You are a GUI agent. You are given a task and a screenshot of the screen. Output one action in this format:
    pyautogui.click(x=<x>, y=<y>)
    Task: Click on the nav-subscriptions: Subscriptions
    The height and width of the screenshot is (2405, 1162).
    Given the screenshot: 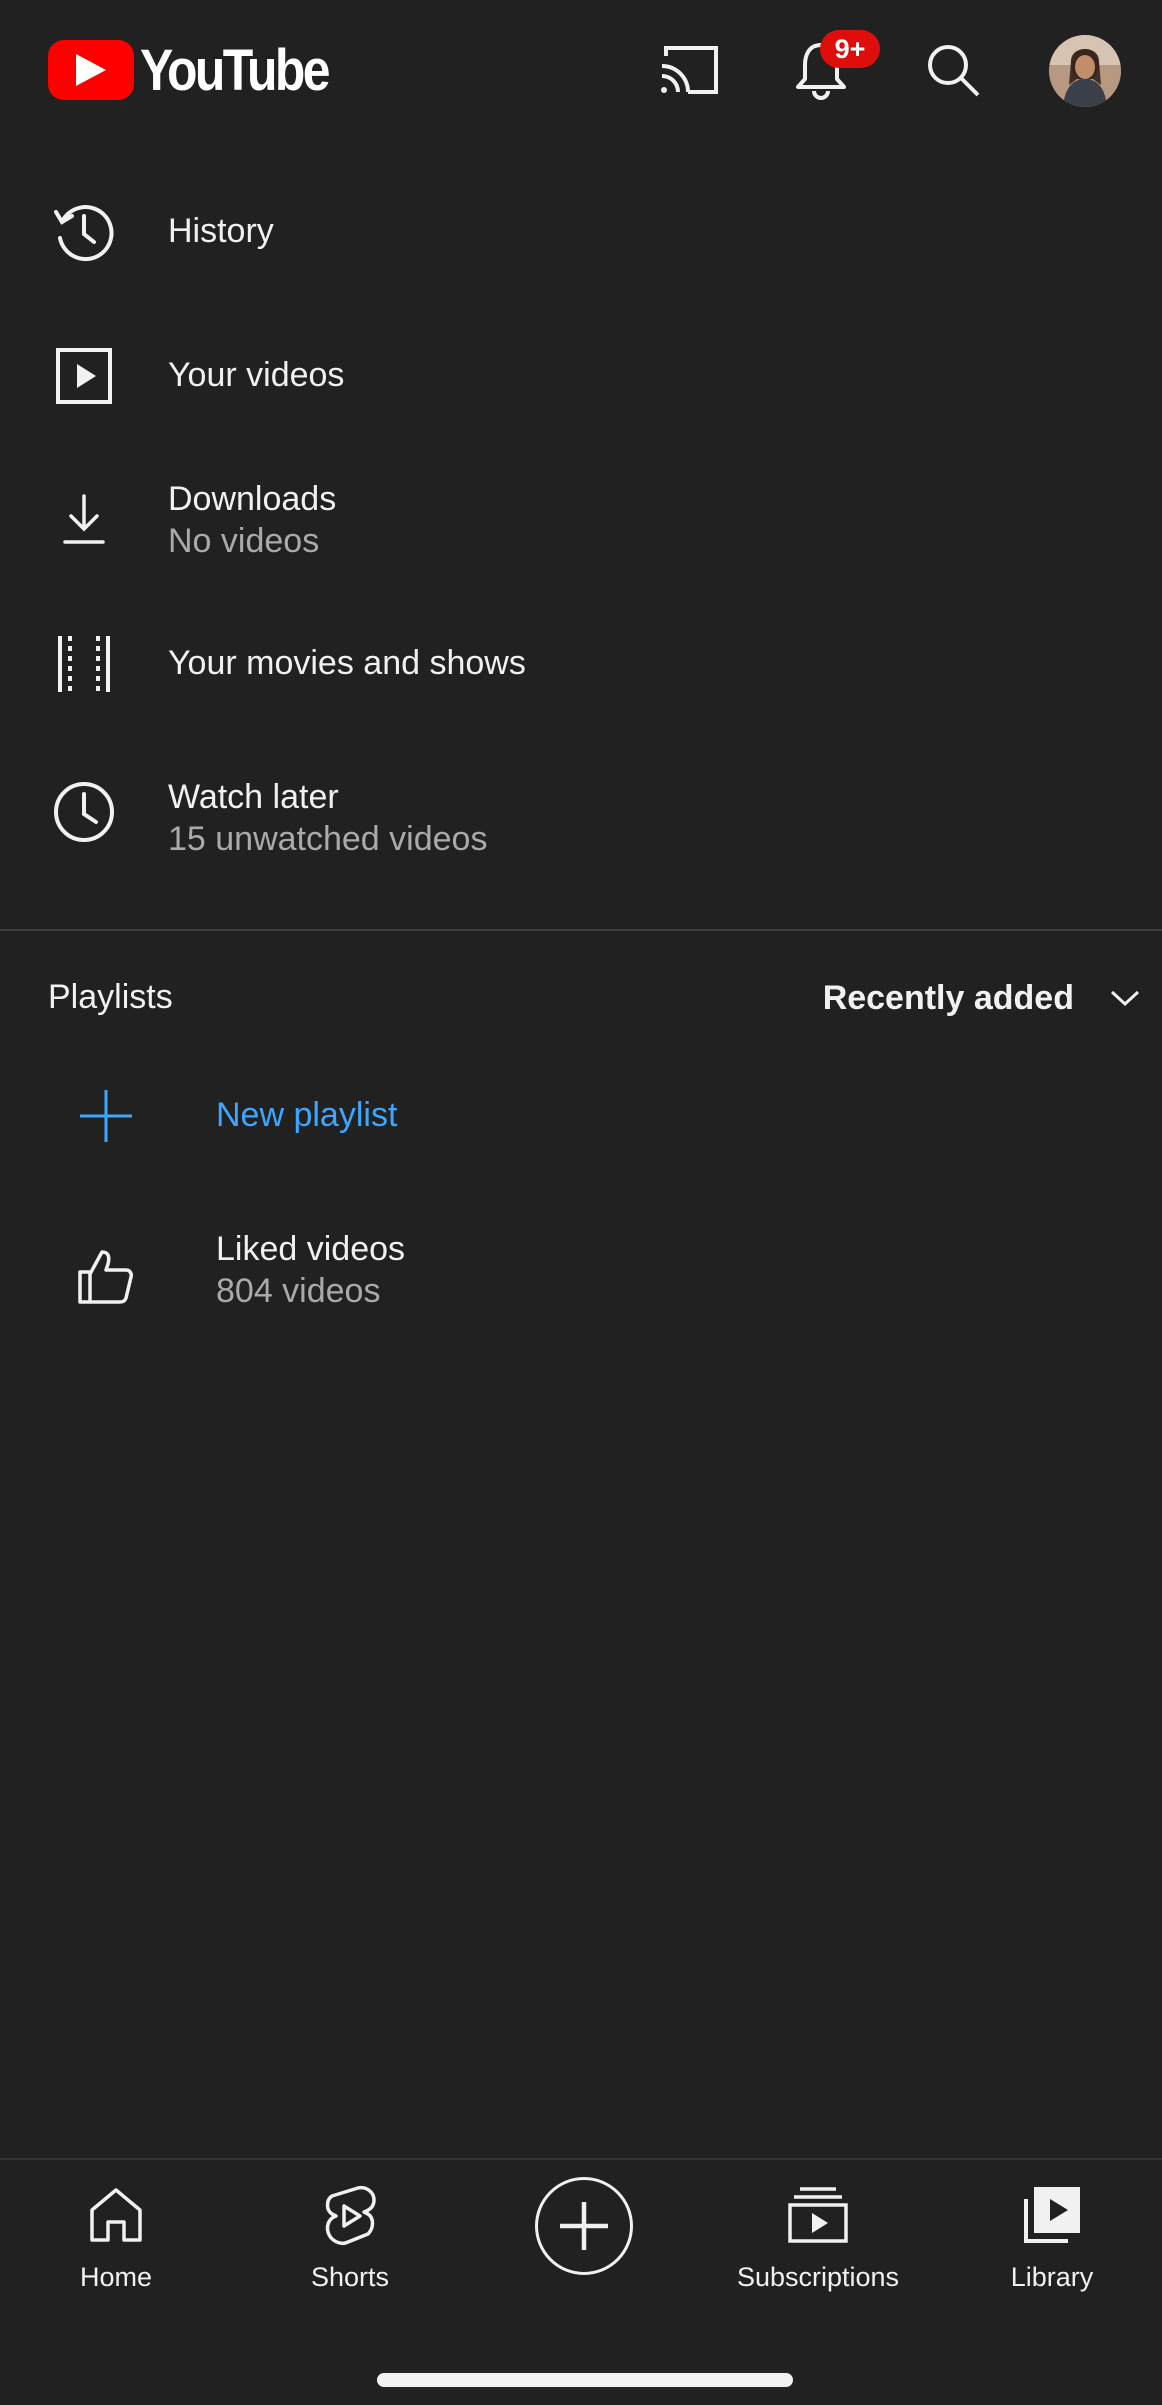 What is the action you would take?
    pyautogui.click(x=818, y=2240)
    